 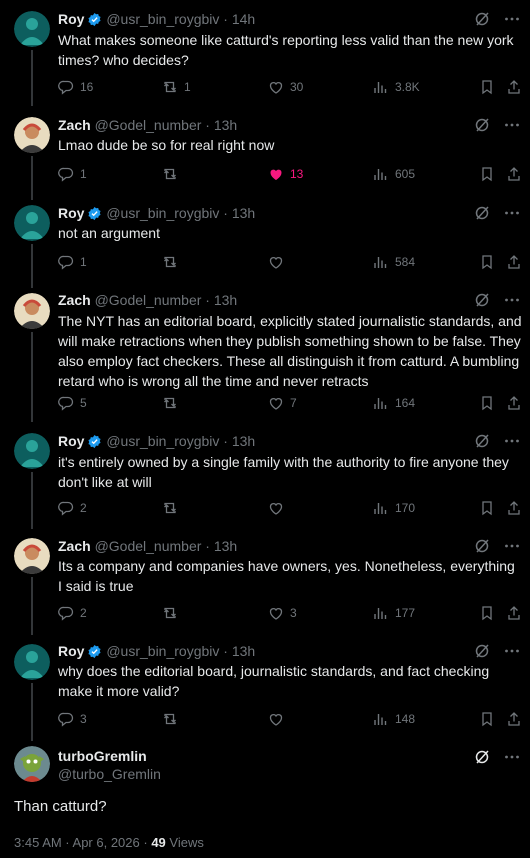 What do you see at coordinates (285, 87) in the screenshot?
I see `like-button: 30` at bounding box center [285, 87].